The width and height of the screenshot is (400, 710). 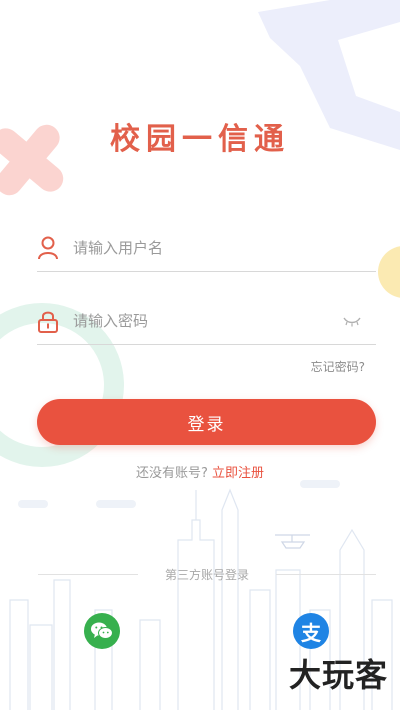 What do you see at coordinates (207, 574) in the screenshot?
I see `third-party-divider: 第三方账号登录` at bounding box center [207, 574].